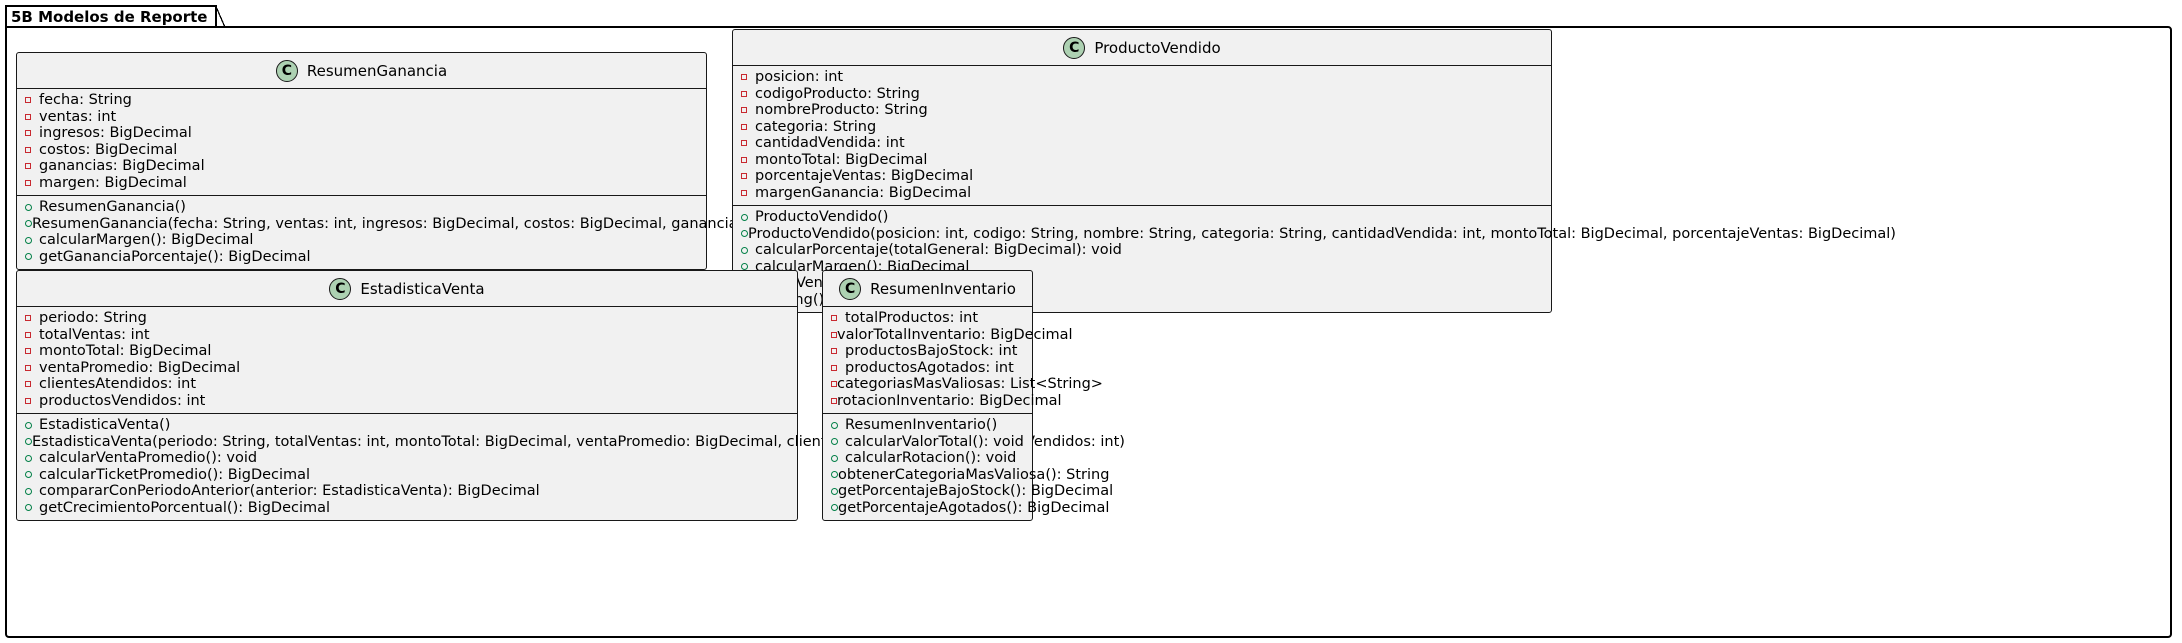 This screenshot has width=2182, height=643. I want to click on attribute-row: ventas: int, so click(365, 117).